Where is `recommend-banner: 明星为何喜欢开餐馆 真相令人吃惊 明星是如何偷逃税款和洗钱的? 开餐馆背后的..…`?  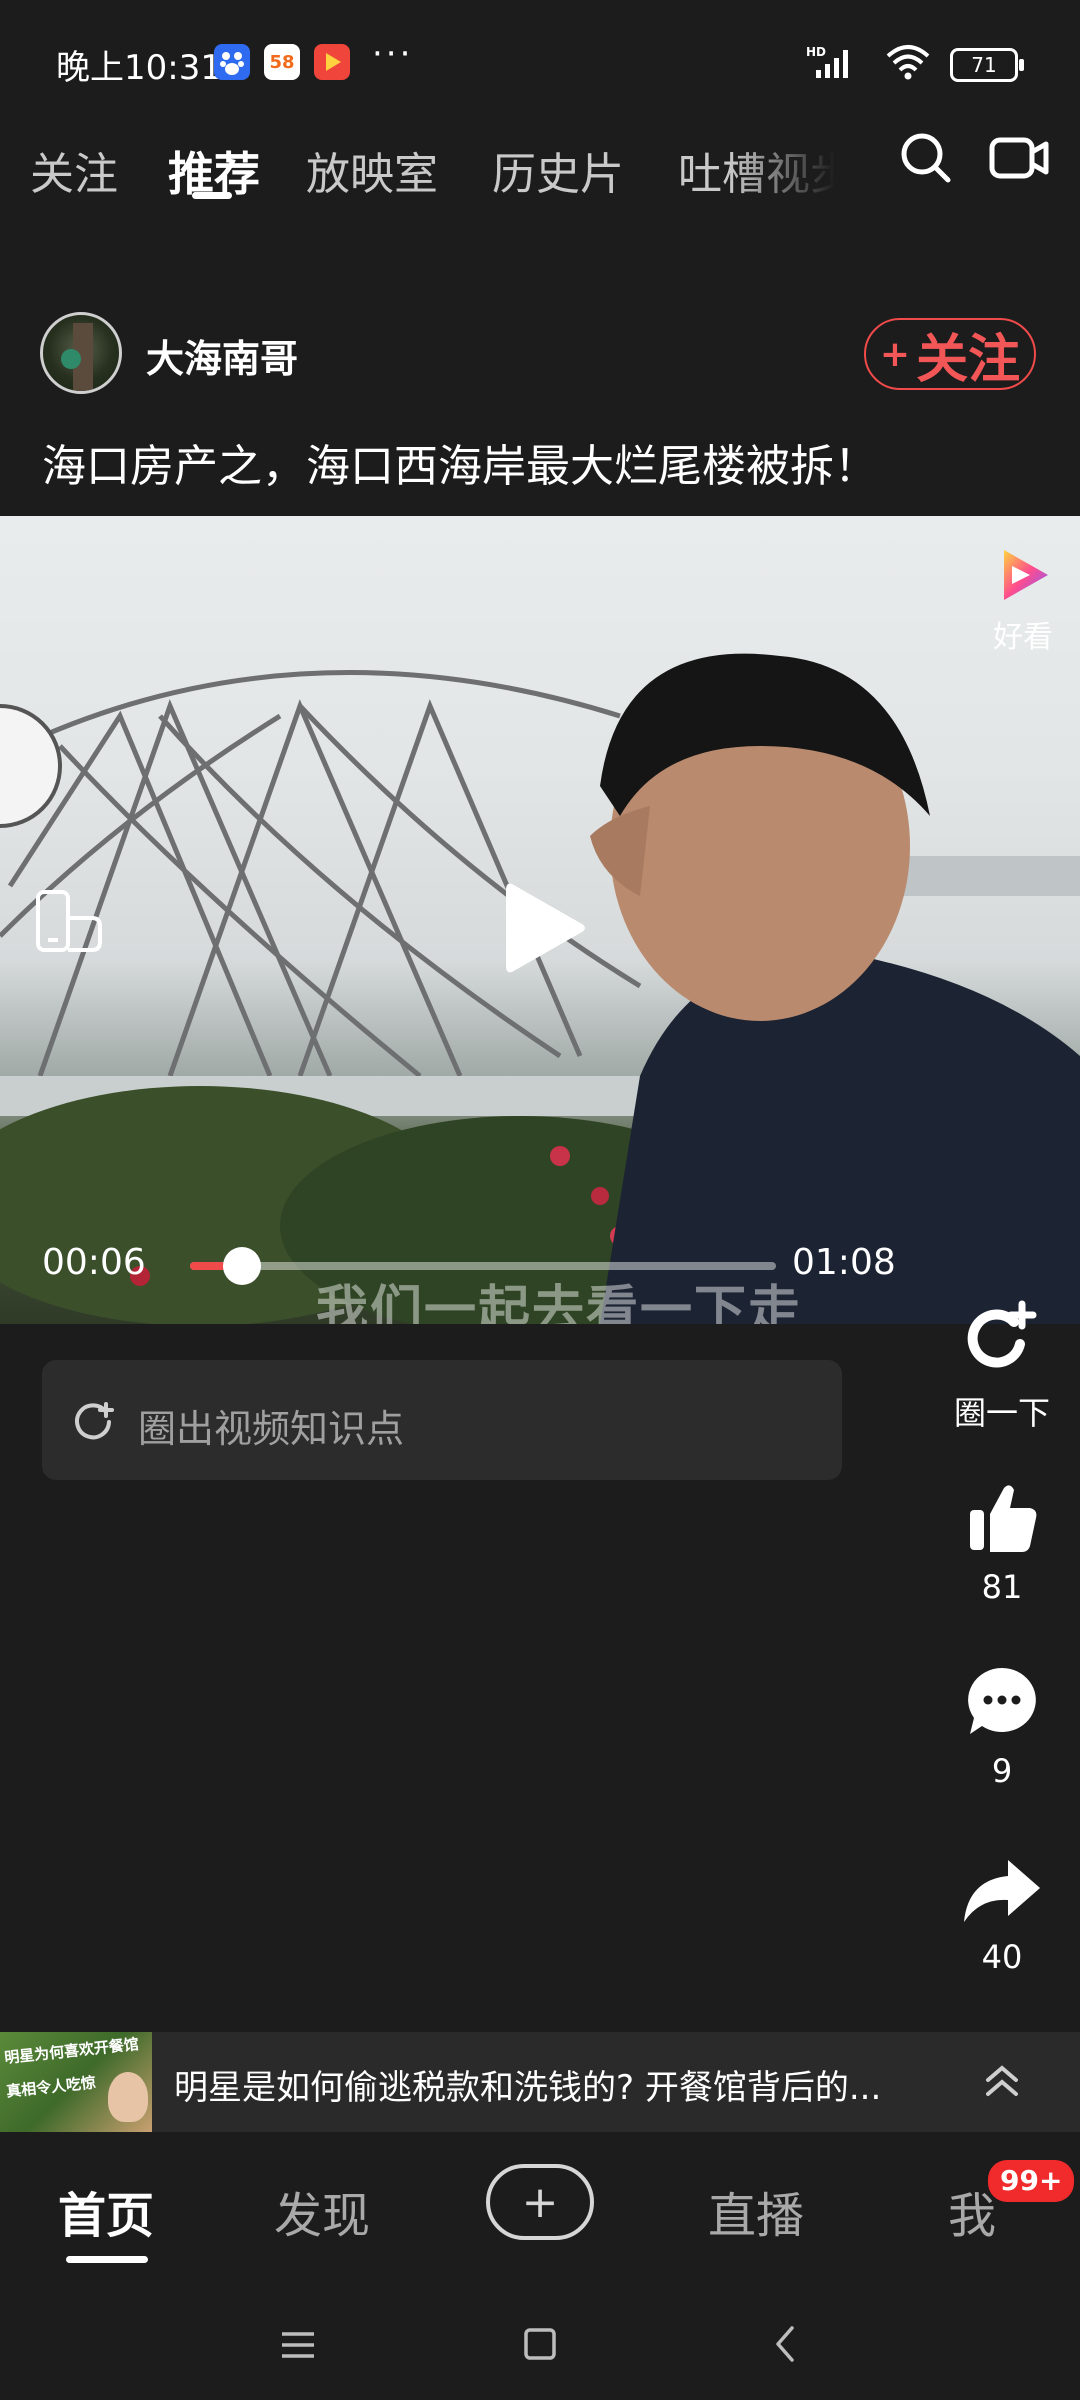
recommend-banner: 明星为何喜欢开餐馆 真相令人吃惊 明星是如何偷逃税款和洗钱的? 开餐馆背后的..… is located at coordinates (540, 2082).